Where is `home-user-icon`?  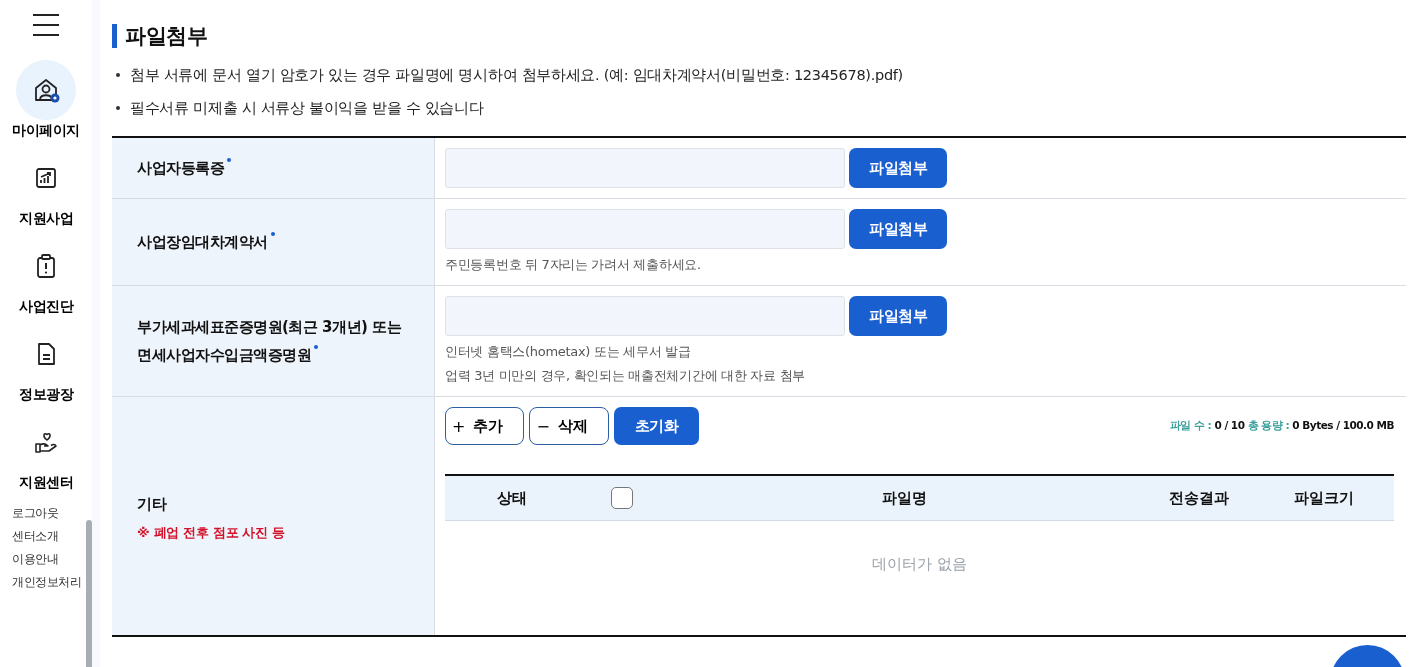
home-user-icon is located at coordinates (46, 90).